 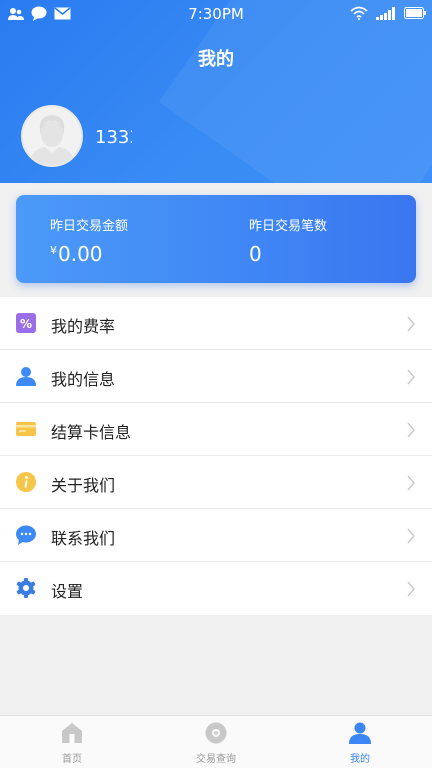 I want to click on menu-item-rate: % 我的费率, so click(x=216, y=323).